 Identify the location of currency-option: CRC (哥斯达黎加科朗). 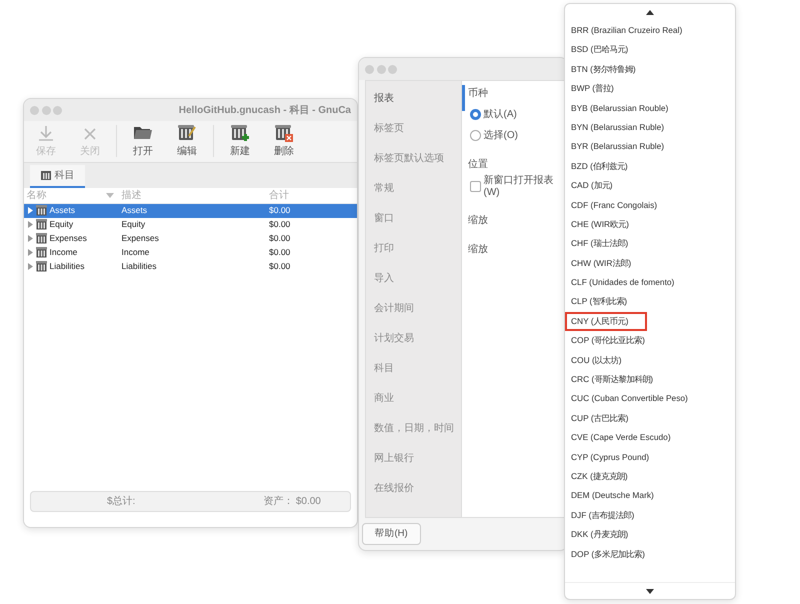
(650, 380).